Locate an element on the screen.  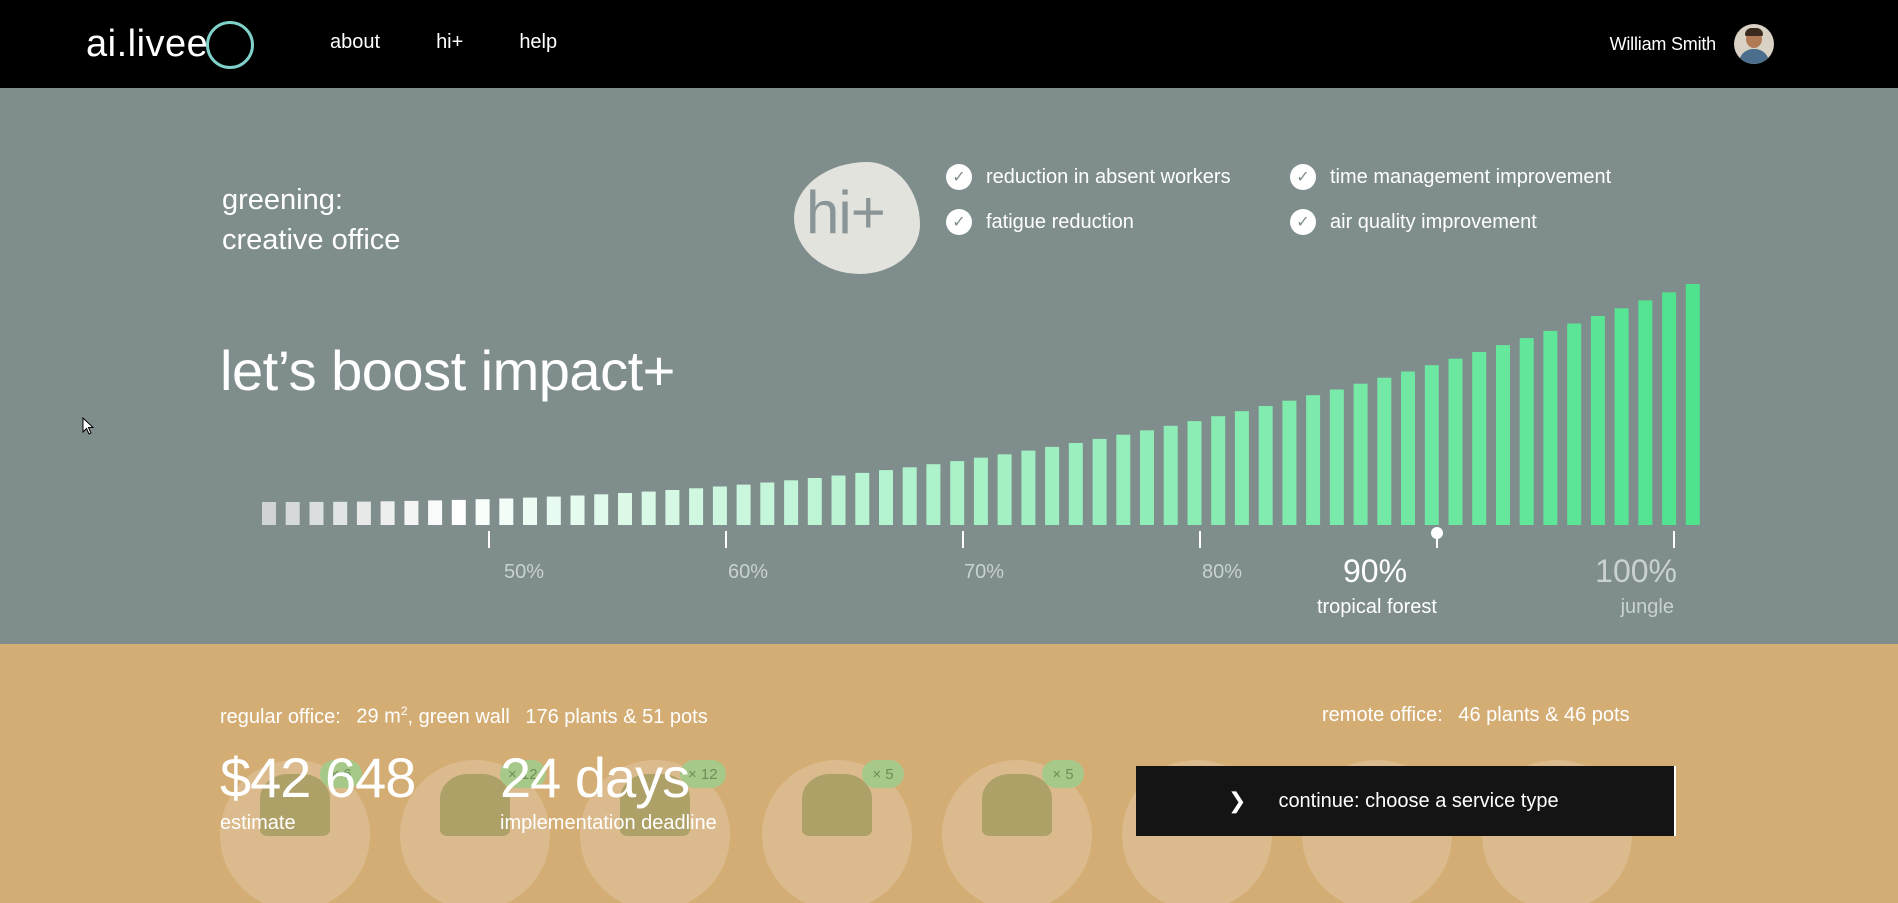
benefit-label: air quality improvement is located at coordinates (1433, 221).